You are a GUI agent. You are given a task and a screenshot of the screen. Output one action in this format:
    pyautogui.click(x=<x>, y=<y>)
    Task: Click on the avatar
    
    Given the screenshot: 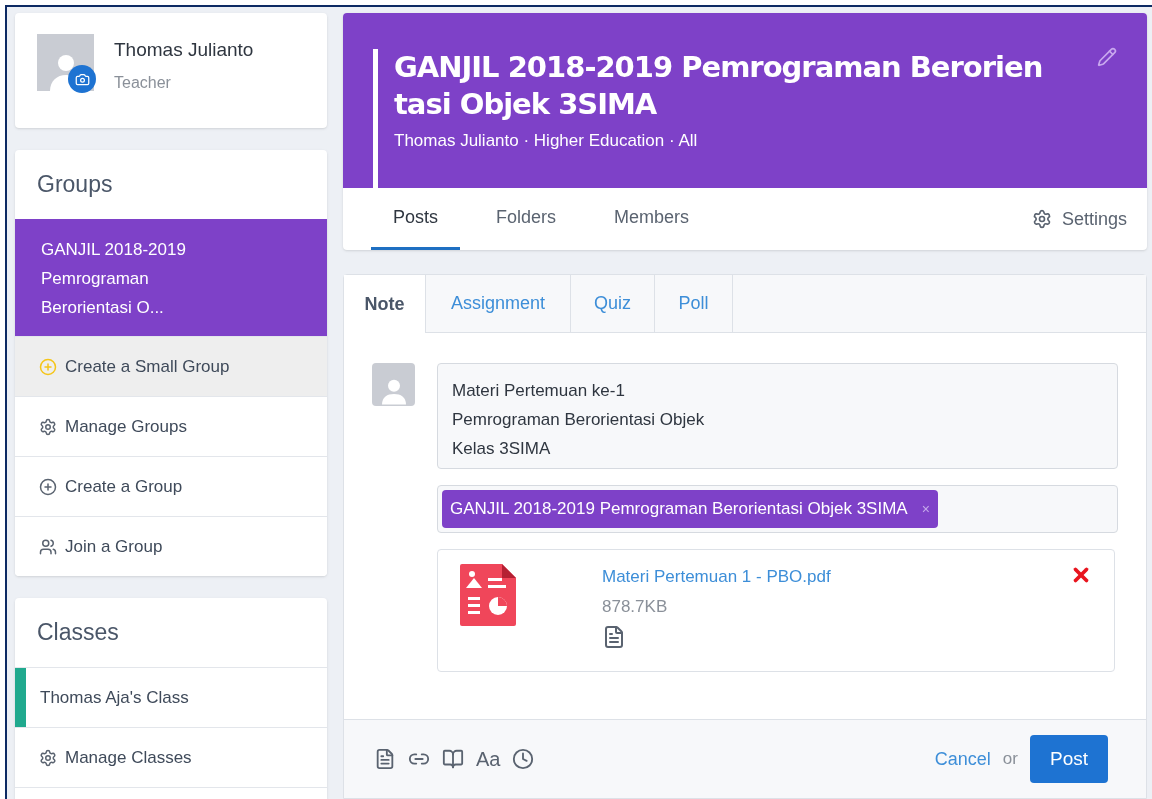 What is the action you would take?
    pyautogui.click(x=65, y=62)
    